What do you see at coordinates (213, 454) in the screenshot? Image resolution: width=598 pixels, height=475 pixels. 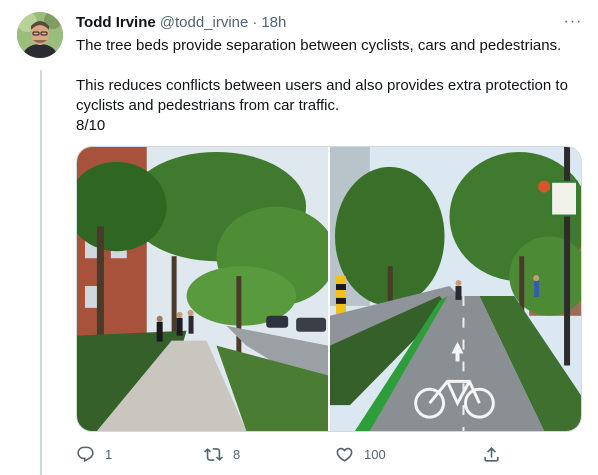 I see `retweet-icon` at bounding box center [213, 454].